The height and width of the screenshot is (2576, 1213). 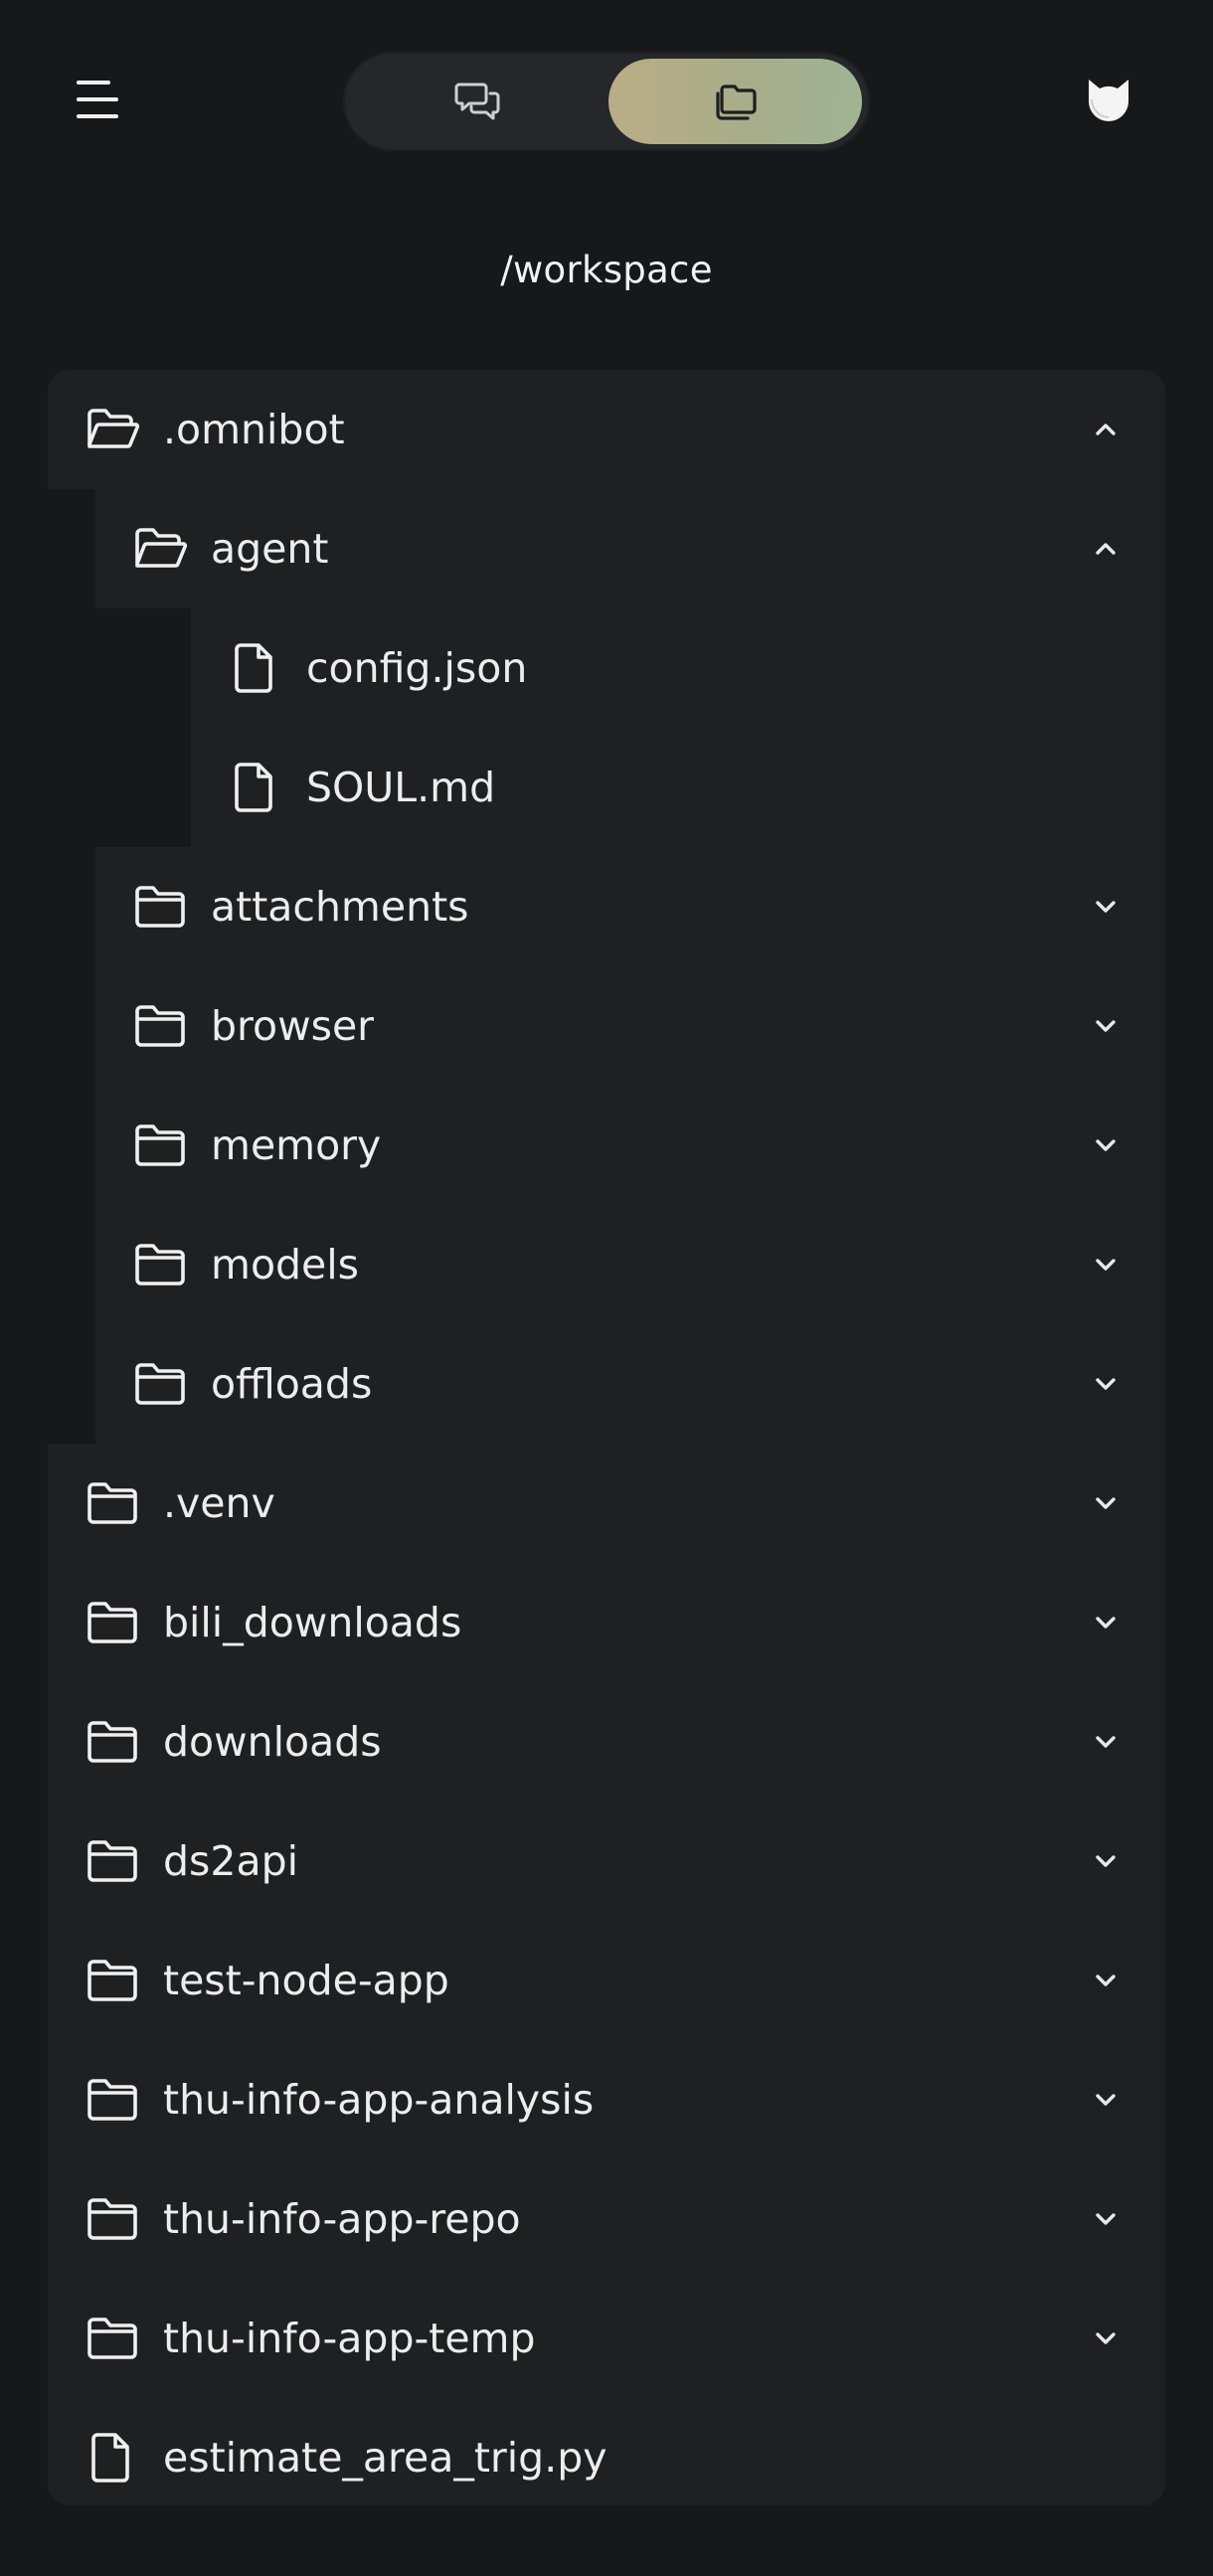 I want to click on item-name: thu-info-app-analysis, so click(x=379, y=2100).